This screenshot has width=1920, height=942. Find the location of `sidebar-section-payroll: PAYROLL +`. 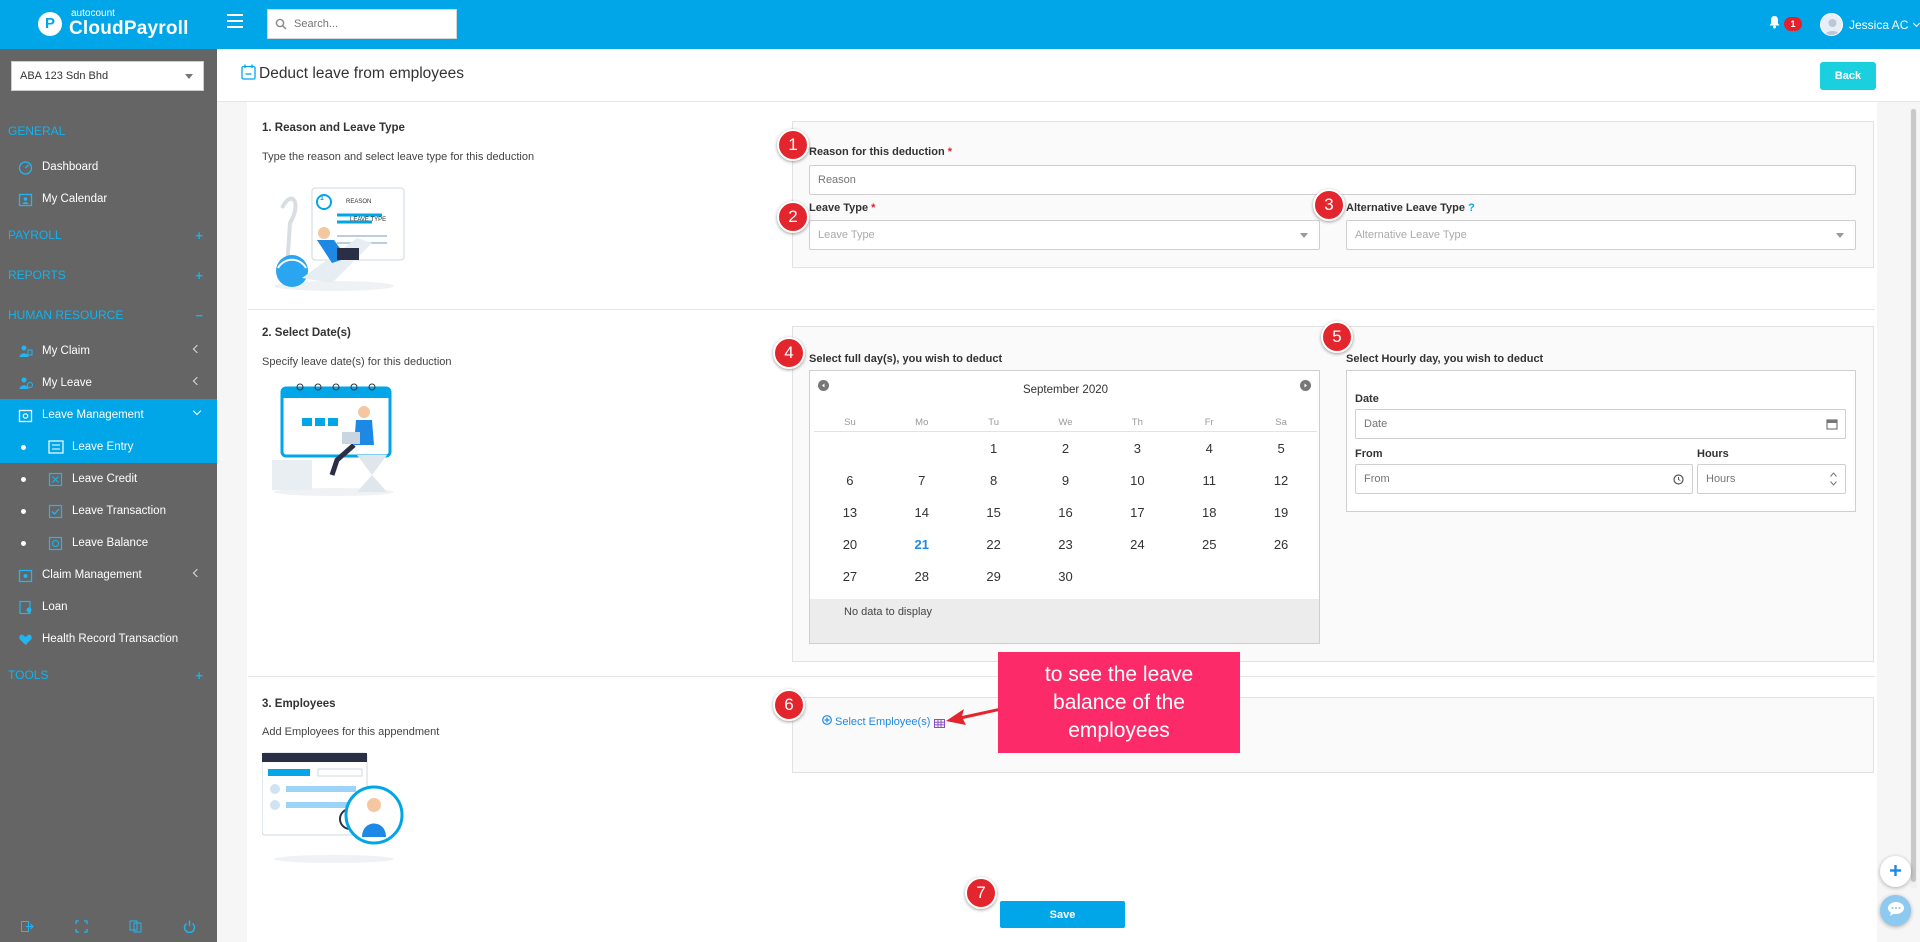

sidebar-section-payroll: PAYROLL + is located at coordinates (108, 235).